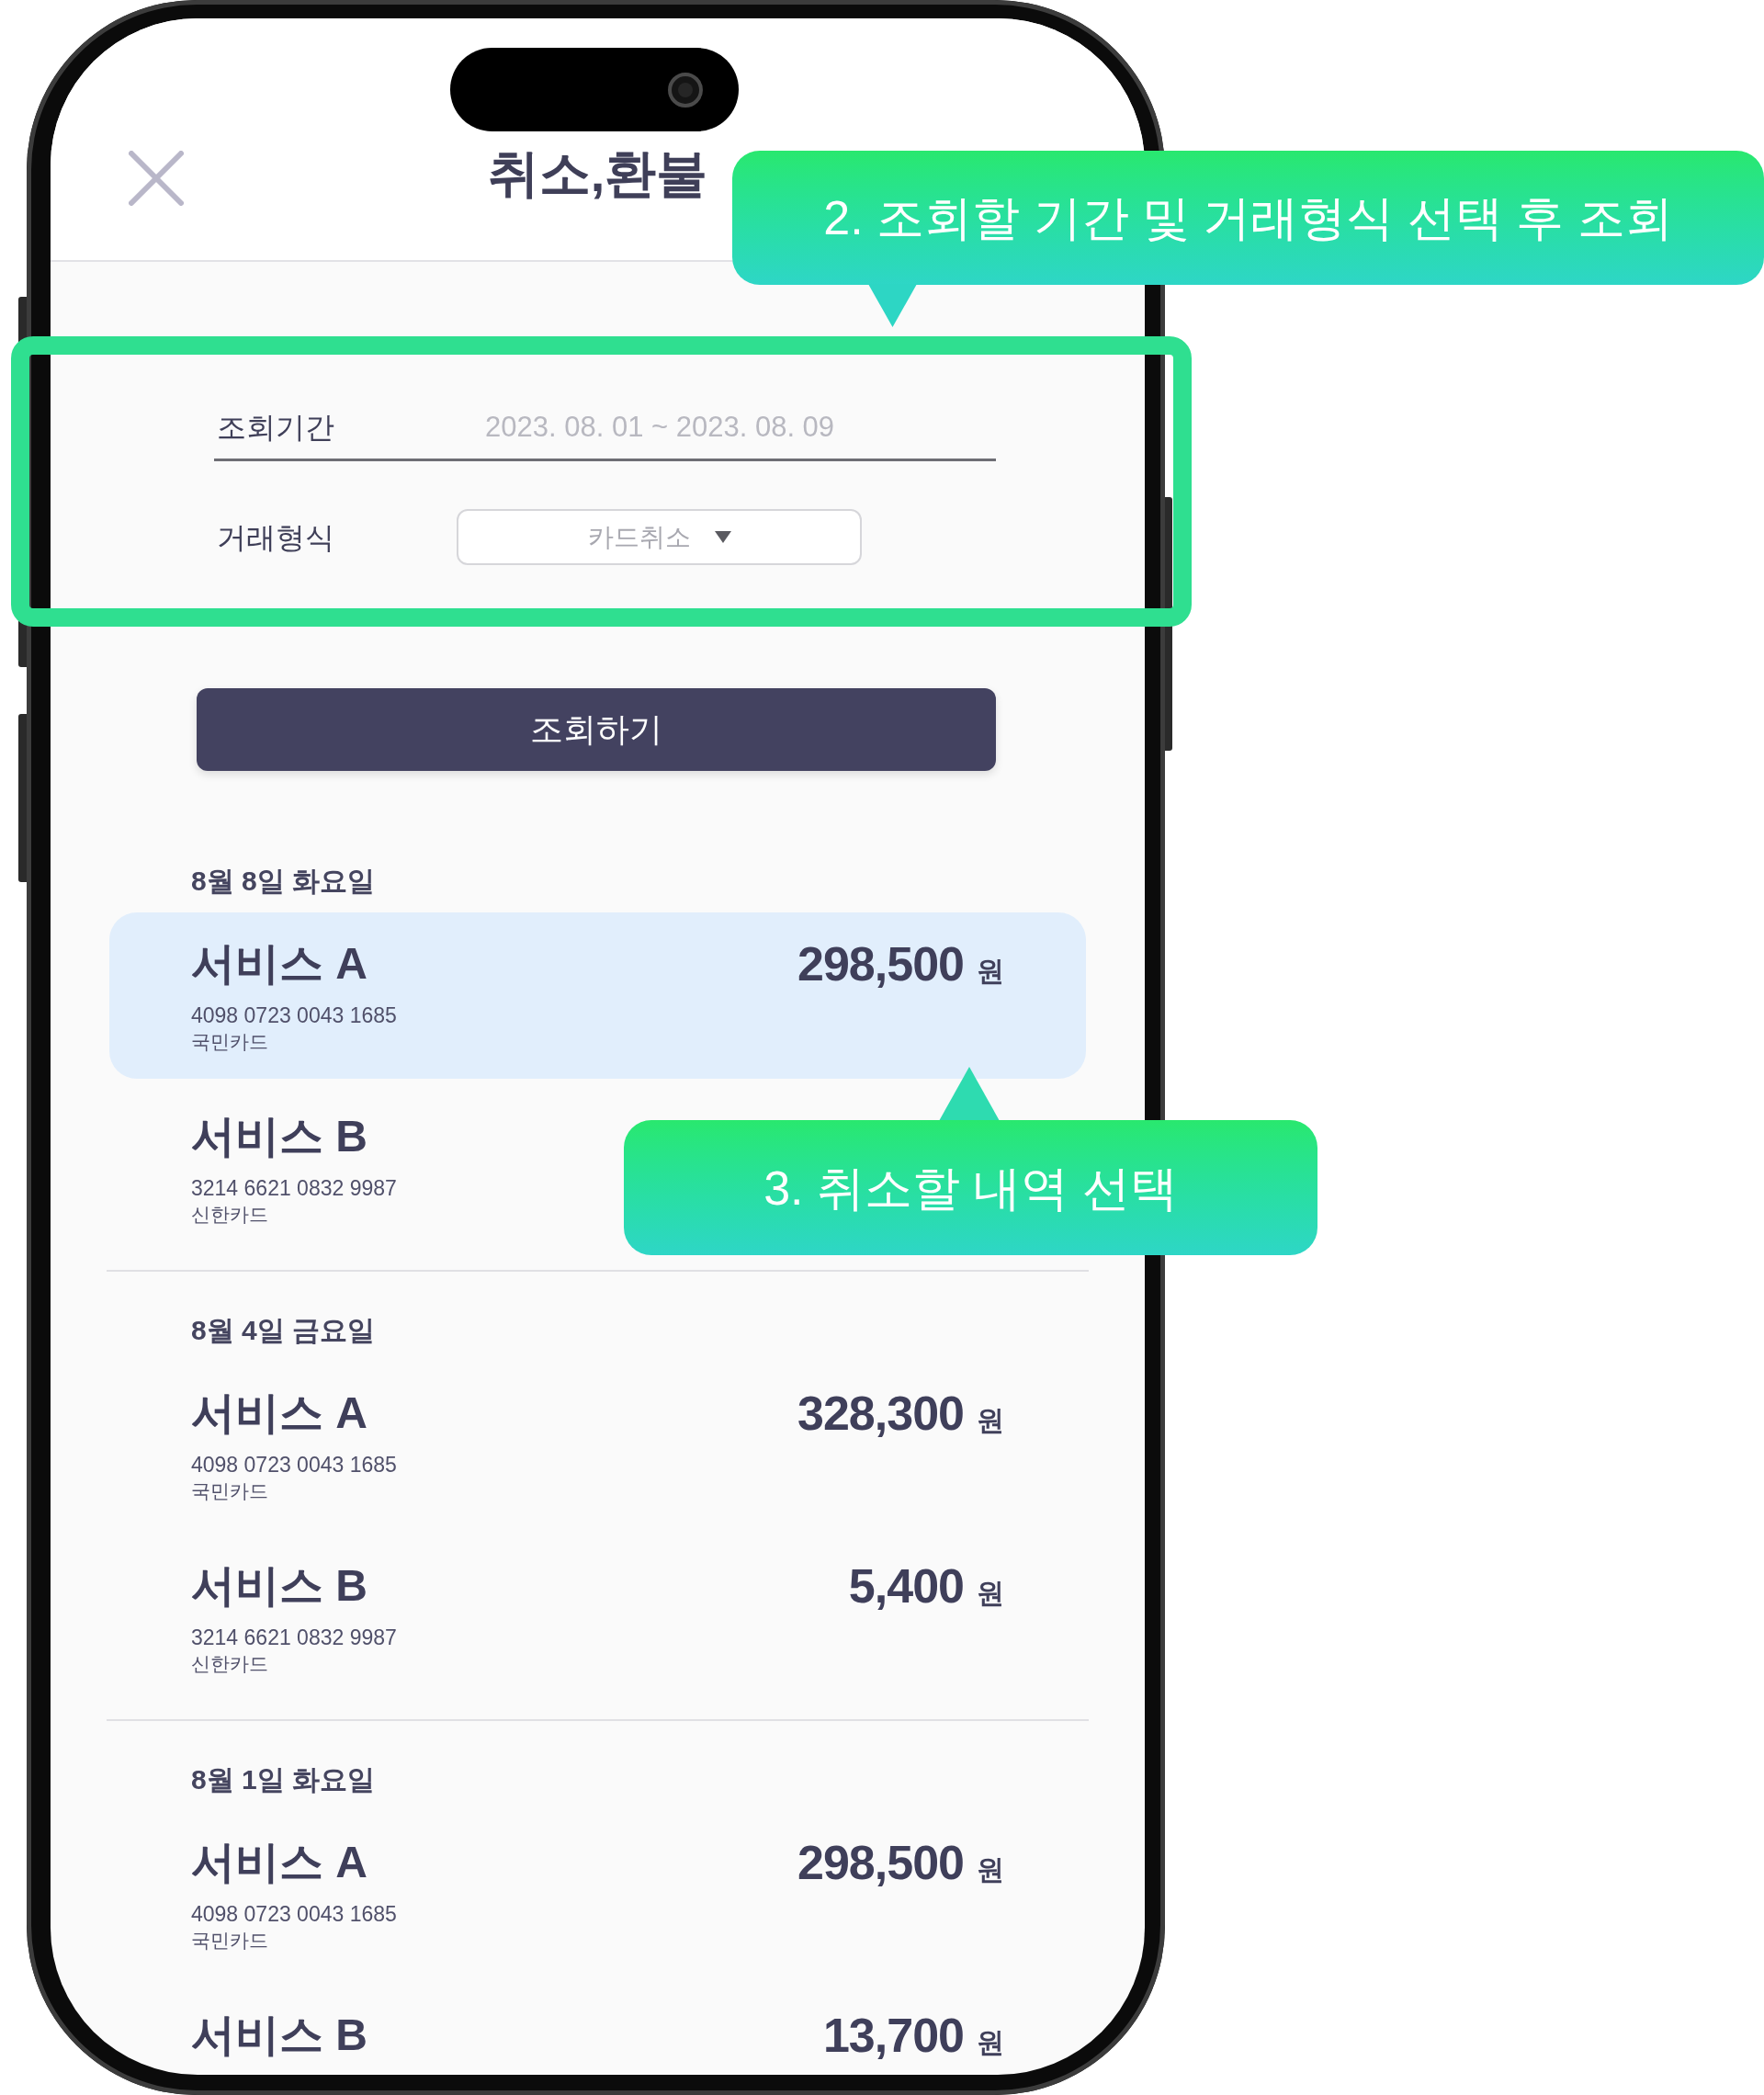 This screenshot has width=1764, height=2095. I want to click on amount-text: 328,300, so click(880, 1413).